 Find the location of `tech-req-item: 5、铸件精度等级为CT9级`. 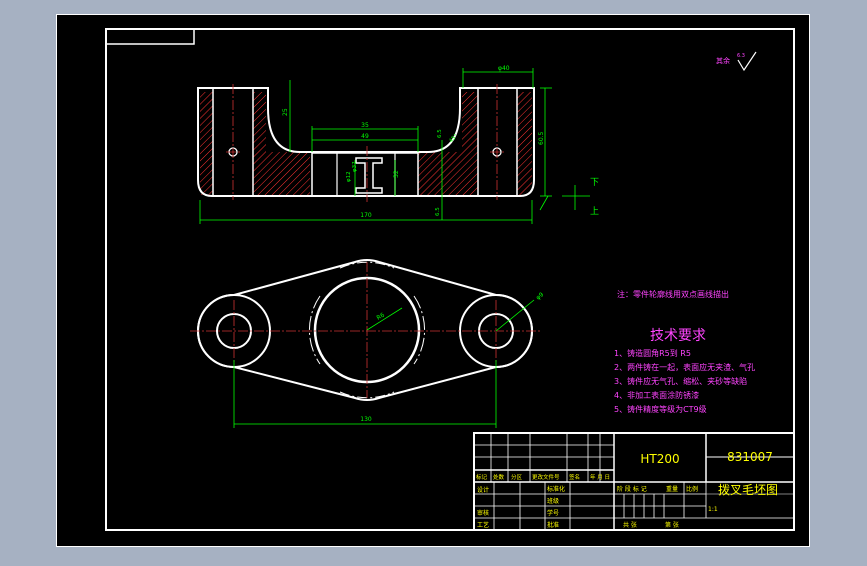

tech-req-item: 5、铸件精度等级为CT9级 is located at coordinates (660, 409).